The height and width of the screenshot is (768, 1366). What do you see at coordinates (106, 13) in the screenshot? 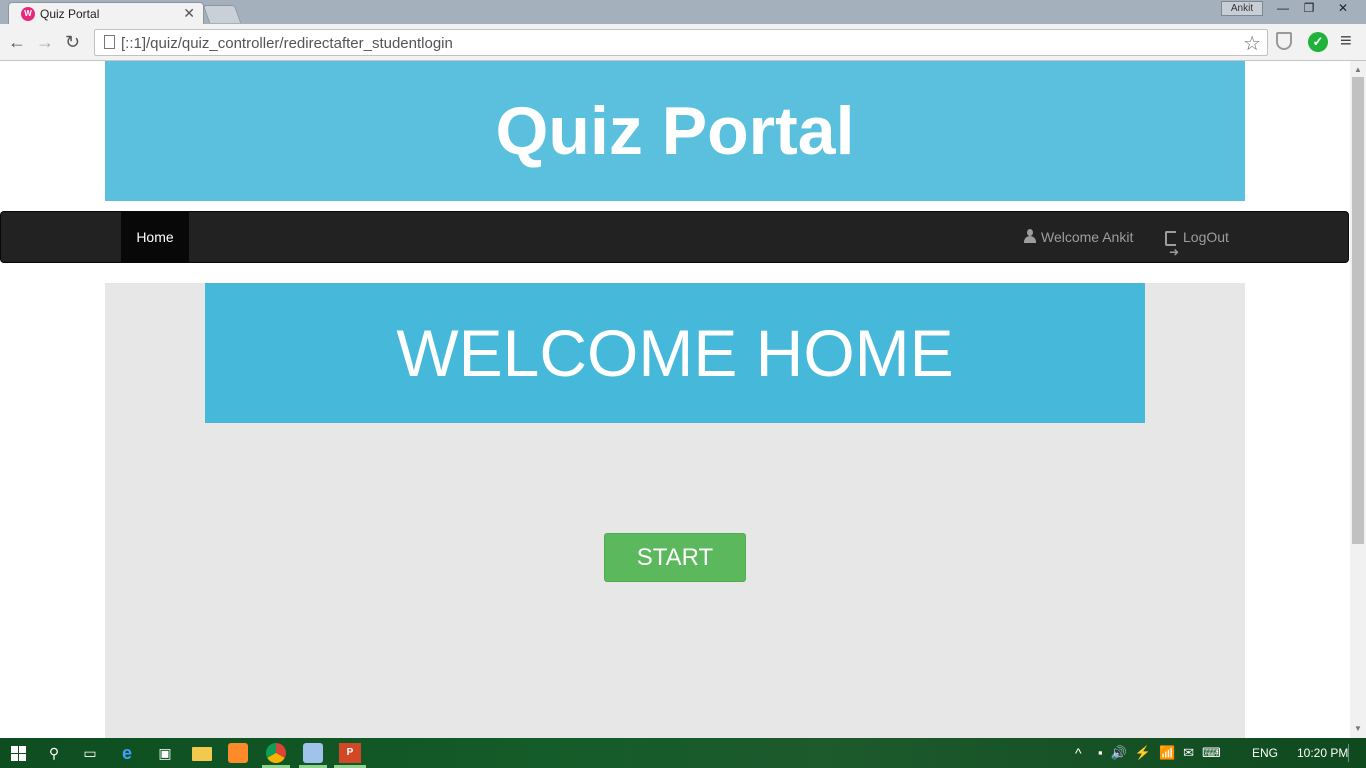
I see `browser-tab: W Quiz Portal ✕` at bounding box center [106, 13].